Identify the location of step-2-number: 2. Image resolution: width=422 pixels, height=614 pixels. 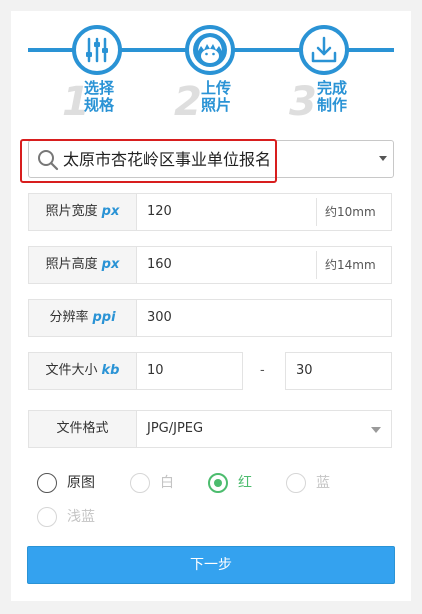
(188, 102).